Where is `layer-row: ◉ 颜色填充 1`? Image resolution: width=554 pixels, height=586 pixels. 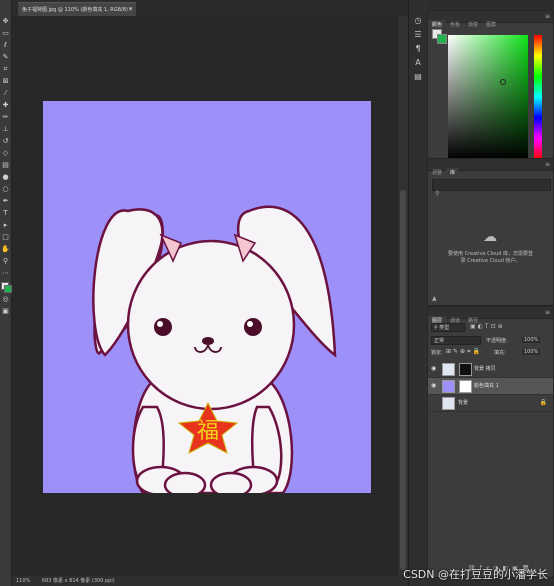 layer-row: ◉ 颜色填充 1 is located at coordinates (490, 386).